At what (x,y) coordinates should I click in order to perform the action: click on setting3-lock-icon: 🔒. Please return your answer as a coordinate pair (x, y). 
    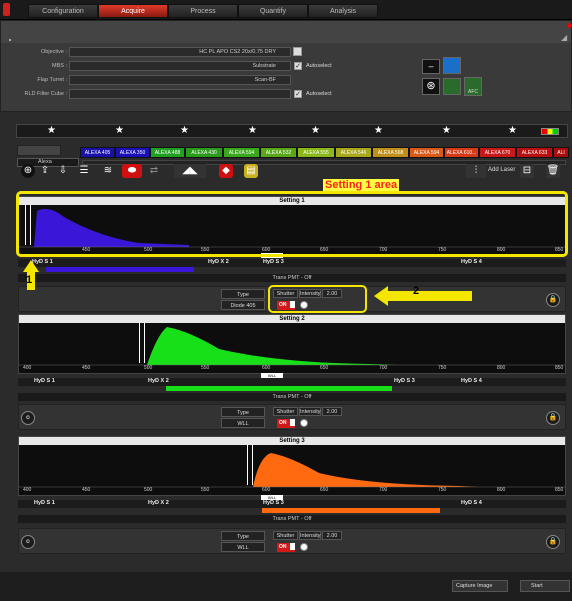
    Looking at the image, I should click on (553, 542).